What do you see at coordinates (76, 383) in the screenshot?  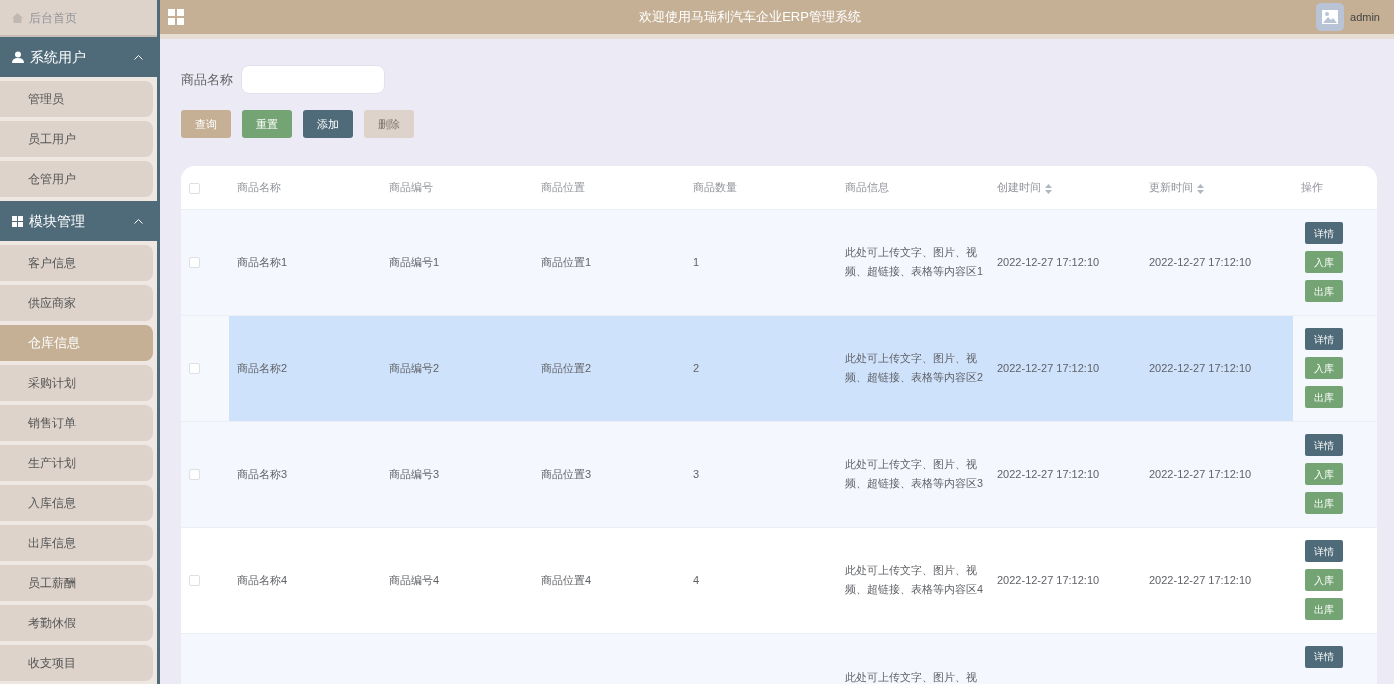 I see `sidebar-item: 采购计划` at bounding box center [76, 383].